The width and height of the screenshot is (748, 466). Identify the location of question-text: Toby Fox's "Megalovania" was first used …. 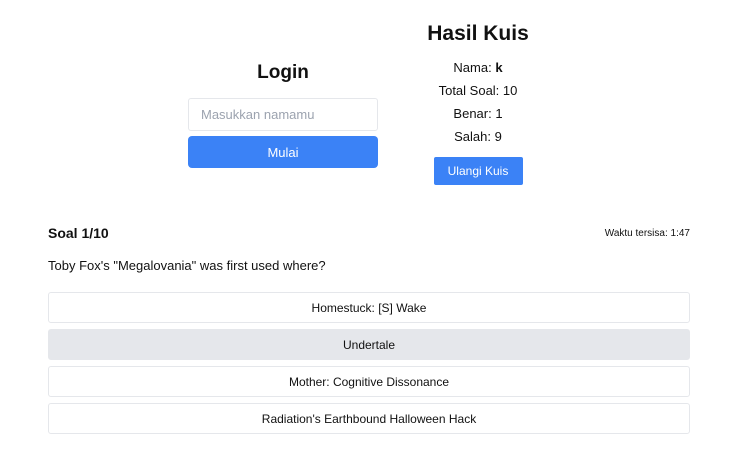
(187, 265).